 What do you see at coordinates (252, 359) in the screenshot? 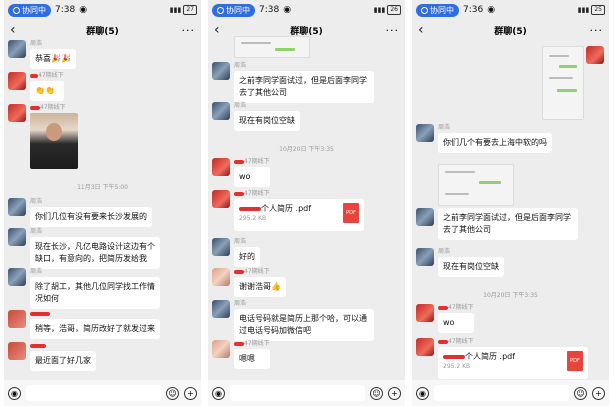
I see `message-bubble: 嗯嗯` at bounding box center [252, 359].